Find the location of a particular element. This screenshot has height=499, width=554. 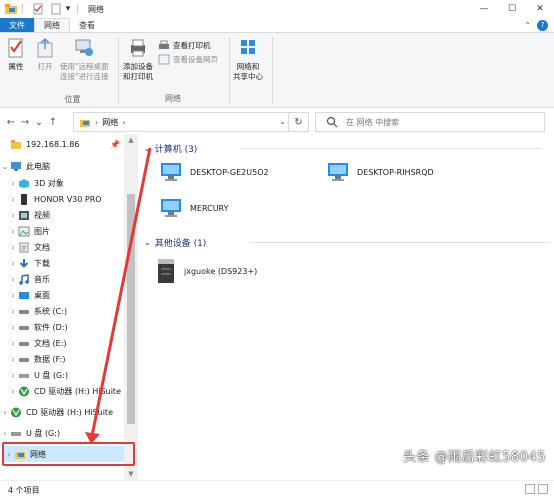

annotation-arrow-overlay is located at coordinates (118, 295).